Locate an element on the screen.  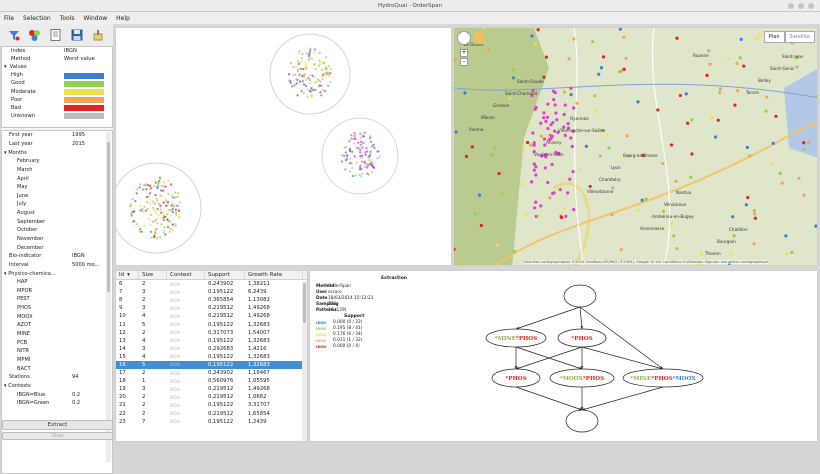
pattern-node is located at coordinates (582, 421).